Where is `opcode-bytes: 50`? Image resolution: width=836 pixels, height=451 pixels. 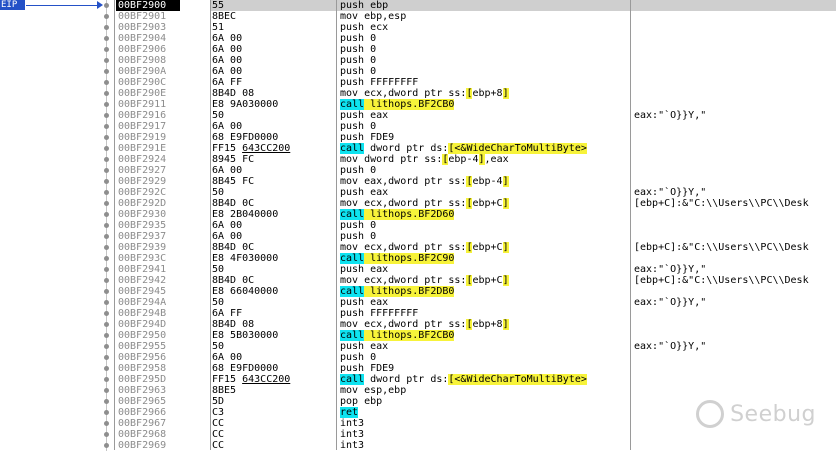 opcode-bytes: 50 is located at coordinates (218, 302).